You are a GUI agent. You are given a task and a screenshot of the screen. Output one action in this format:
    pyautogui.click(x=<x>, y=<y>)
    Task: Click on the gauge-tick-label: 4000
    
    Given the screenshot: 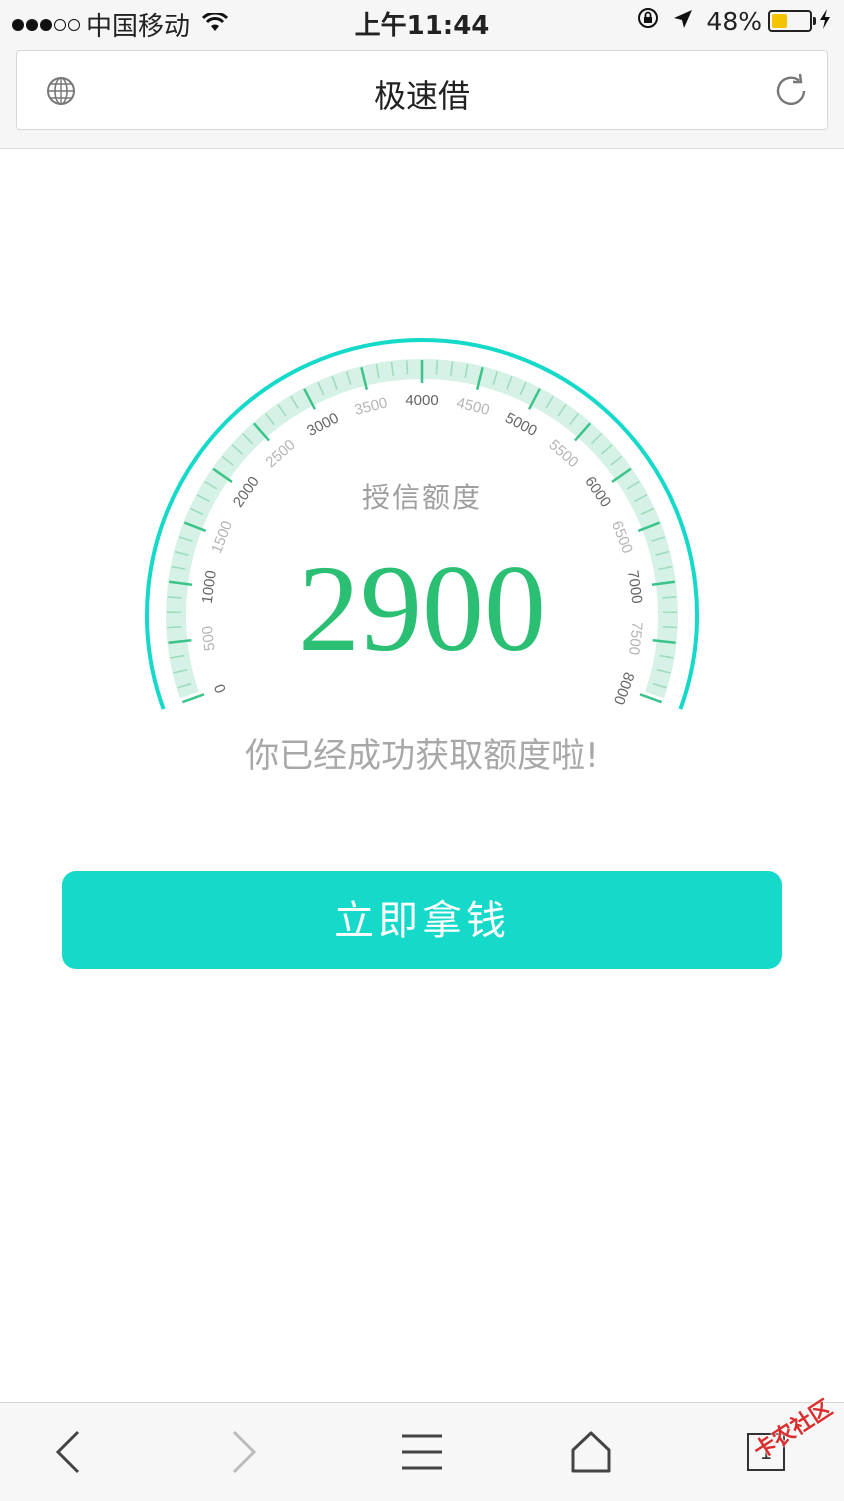 What is the action you would take?
    pyautogui.click(x=421, y=400)
    